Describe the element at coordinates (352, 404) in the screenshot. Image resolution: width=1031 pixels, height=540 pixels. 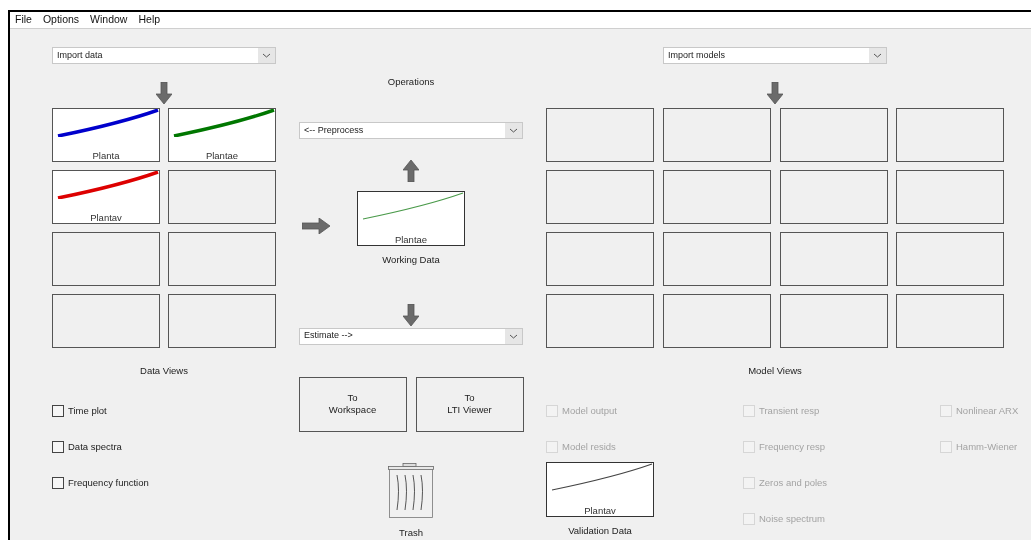
I see `export-button: To Workspace` at that location.